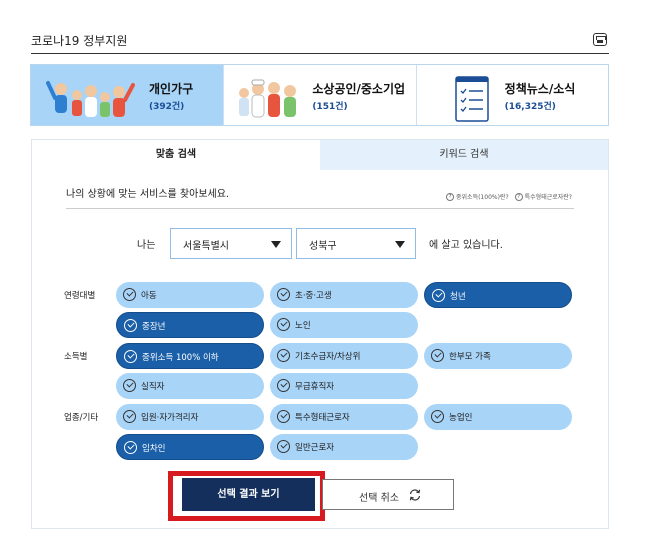  Describe the element at coordinates (344, 325) in the screenshot. I see `filter-option-senior: 노인` at that location.